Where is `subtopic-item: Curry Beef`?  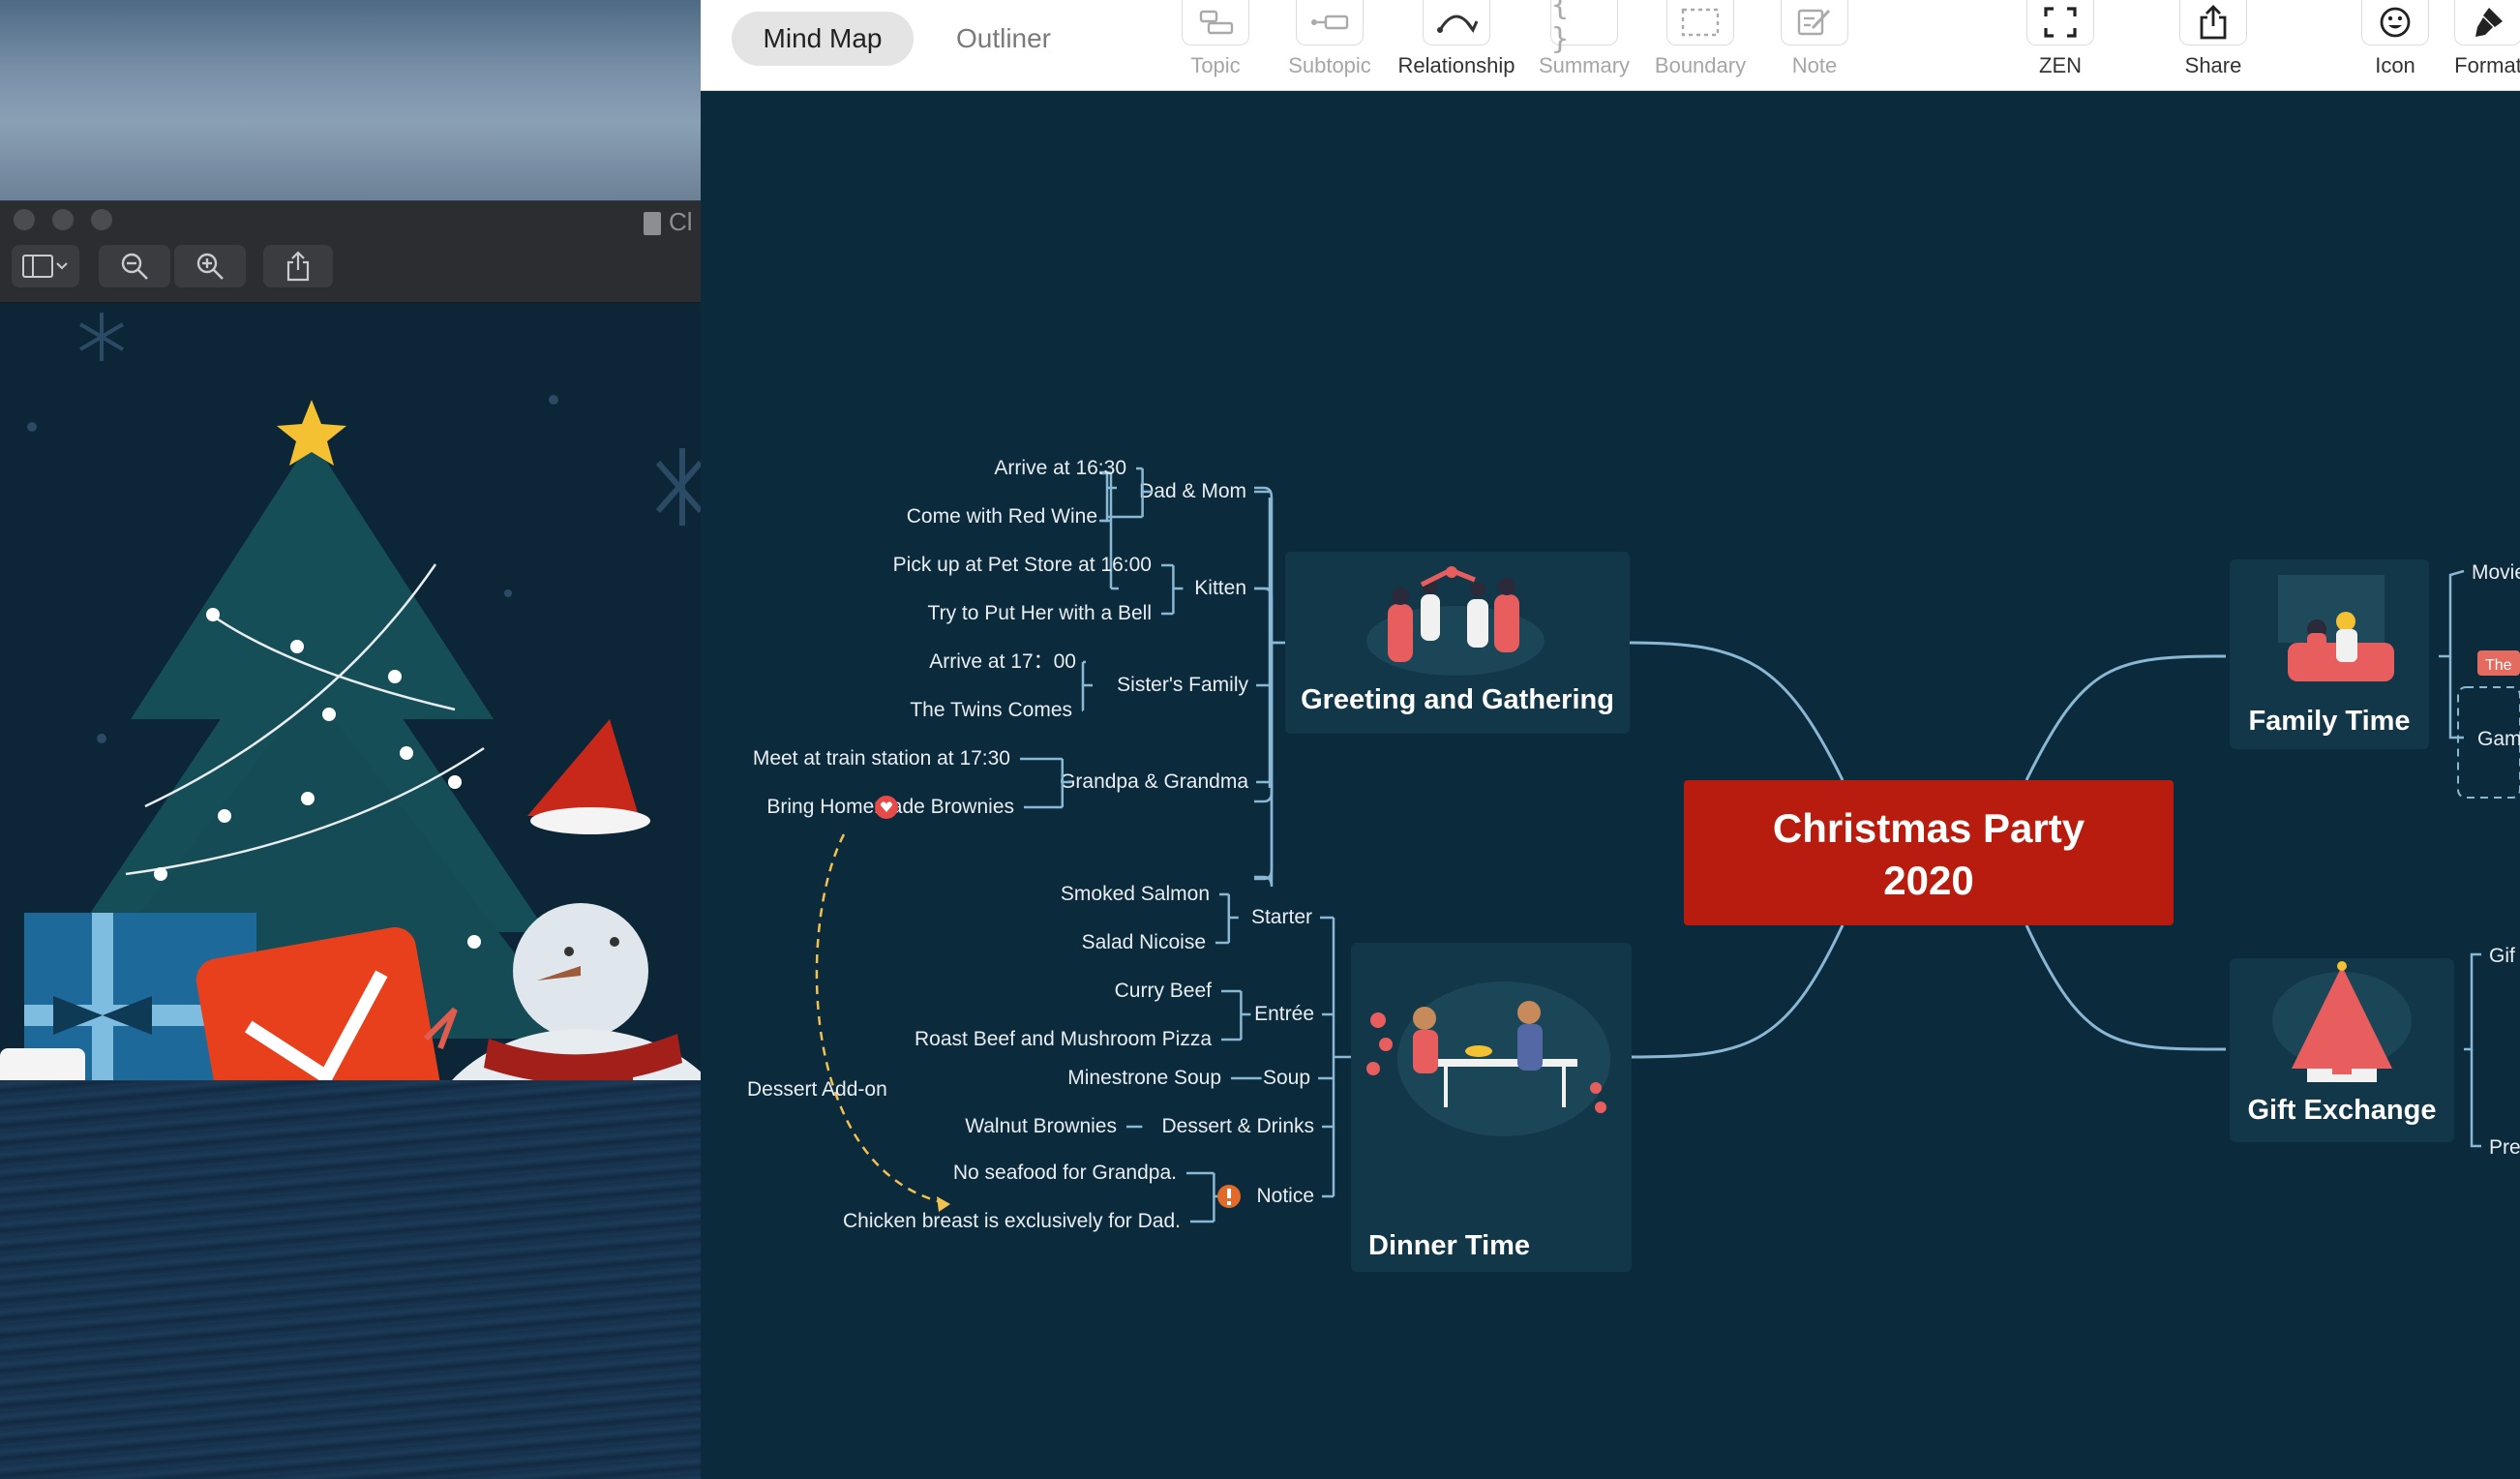 subtopic-item: Curry Beef is located at coordinates (1164, 991).